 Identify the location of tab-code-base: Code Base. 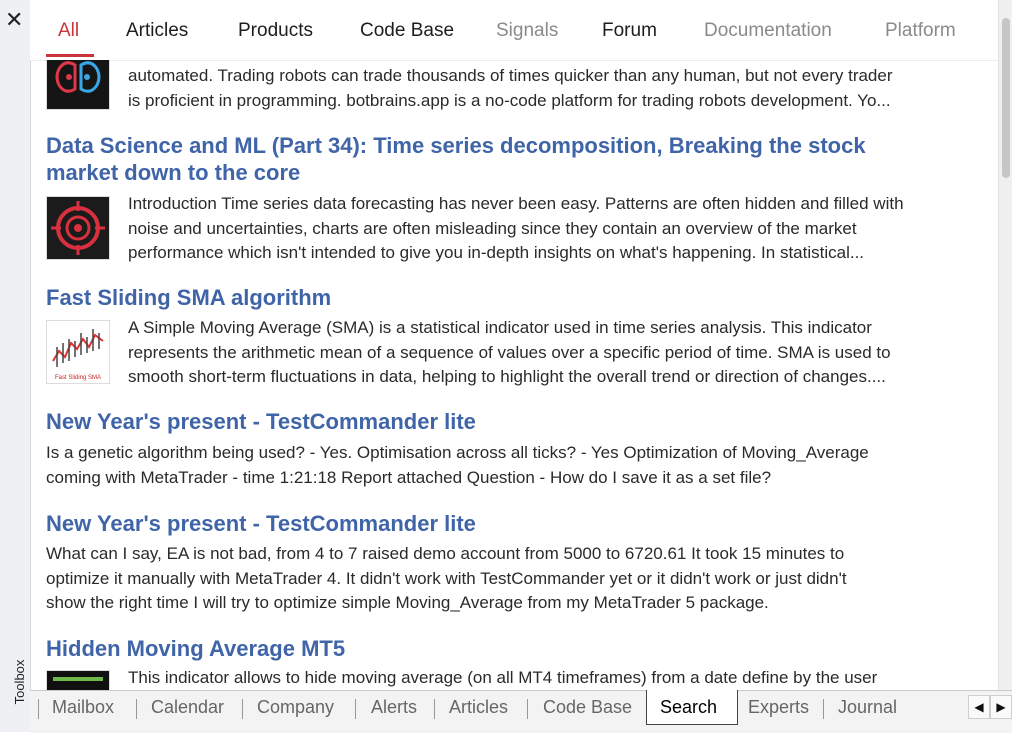
(407, 31).